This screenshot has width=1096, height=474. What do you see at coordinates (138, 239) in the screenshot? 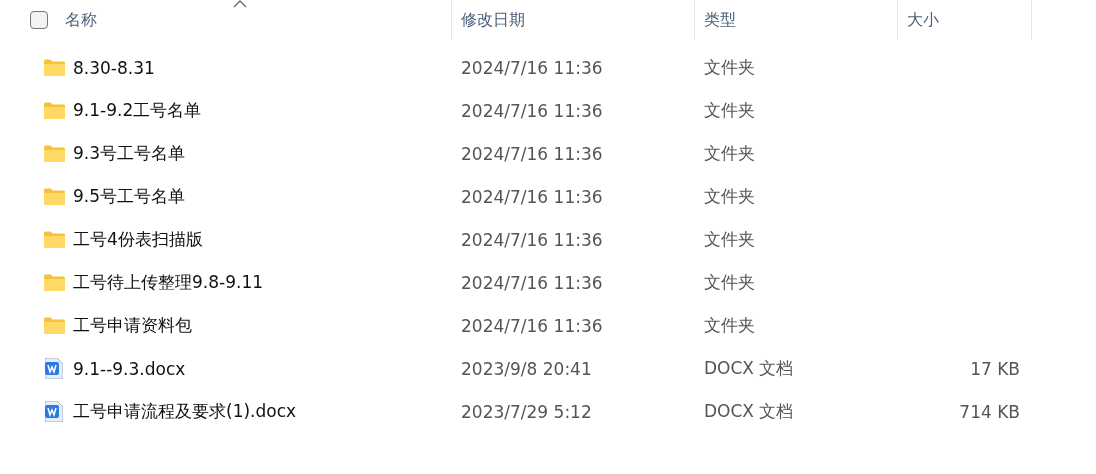
I see `file-name: 工号4份表扫描版` at bounding box center [138, 239].